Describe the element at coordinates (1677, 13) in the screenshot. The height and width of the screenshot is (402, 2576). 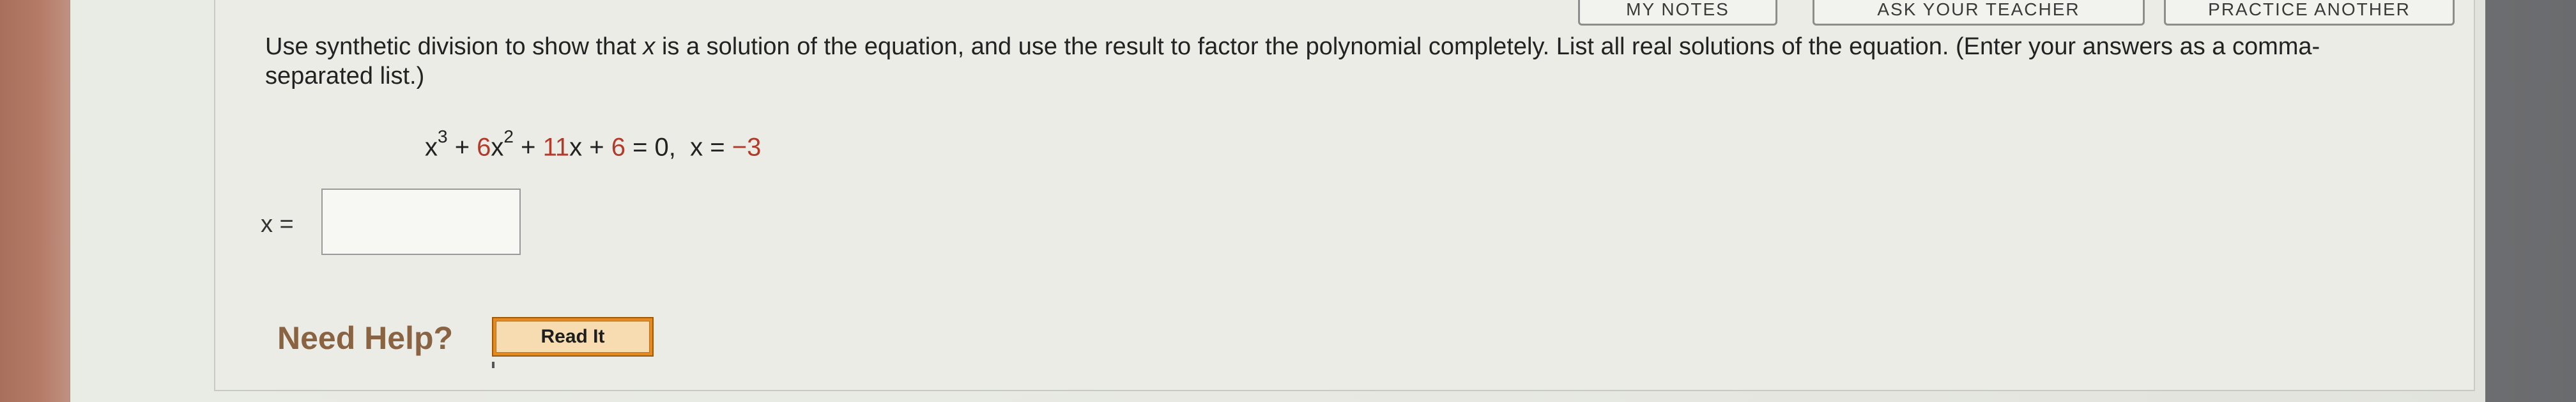
I see `my-notes-button: MY NOTES` at that location.